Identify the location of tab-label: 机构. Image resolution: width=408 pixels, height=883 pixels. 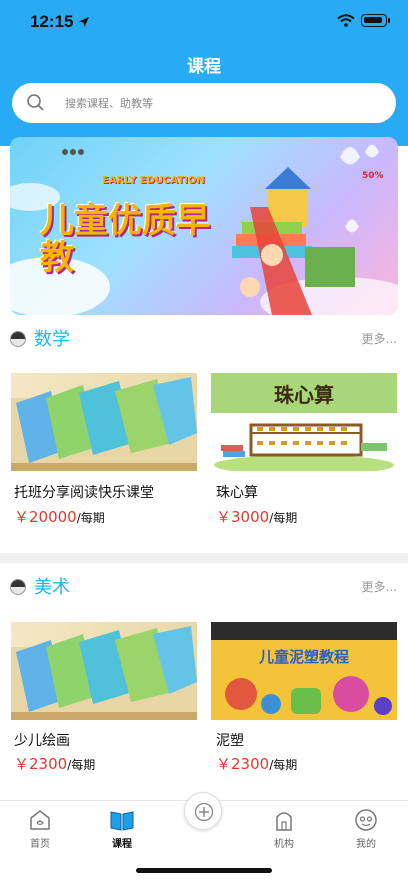
(284, 844).